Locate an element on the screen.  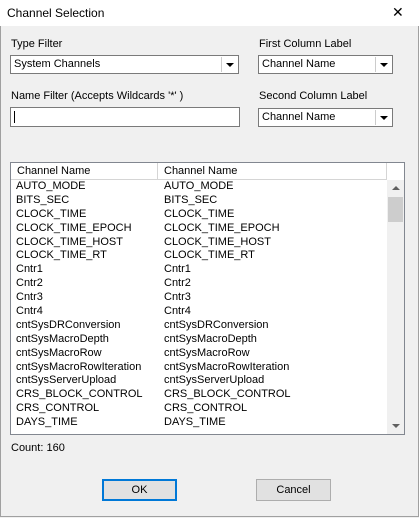
channel-name-cell: BITS_SEC is located at coordinates (43, 199).